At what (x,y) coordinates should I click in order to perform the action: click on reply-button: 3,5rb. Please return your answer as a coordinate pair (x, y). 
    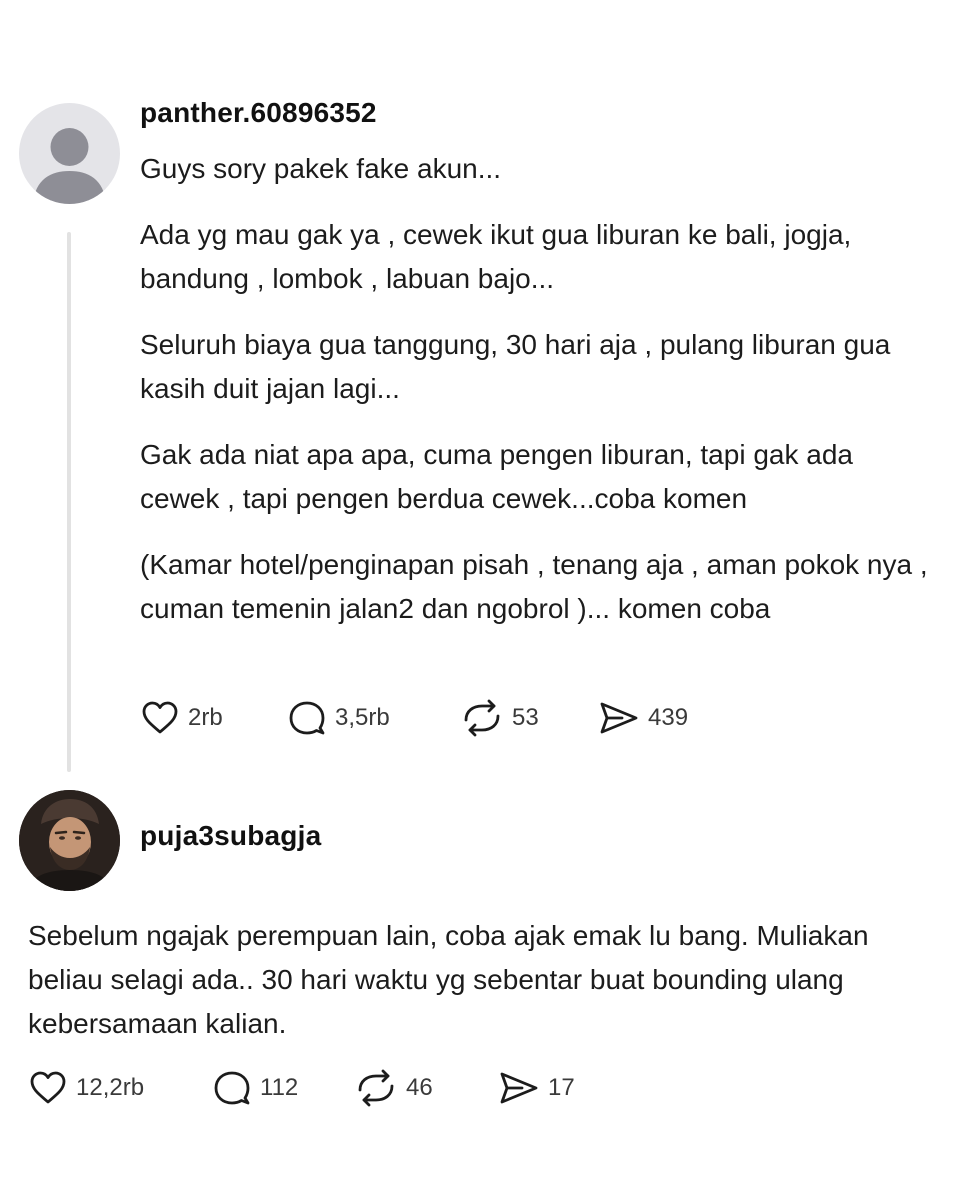
    Looking at the image, I should click on (338, 718).